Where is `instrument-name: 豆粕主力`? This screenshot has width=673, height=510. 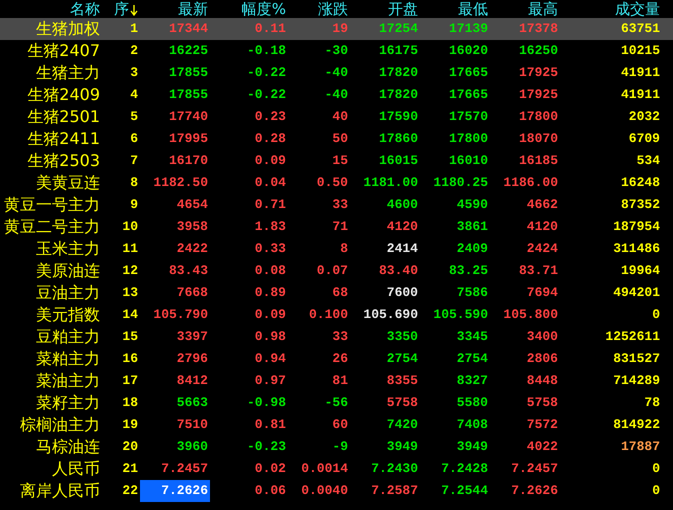 instrument-name: 豆粕主力 is located at coordinates (68, 337).